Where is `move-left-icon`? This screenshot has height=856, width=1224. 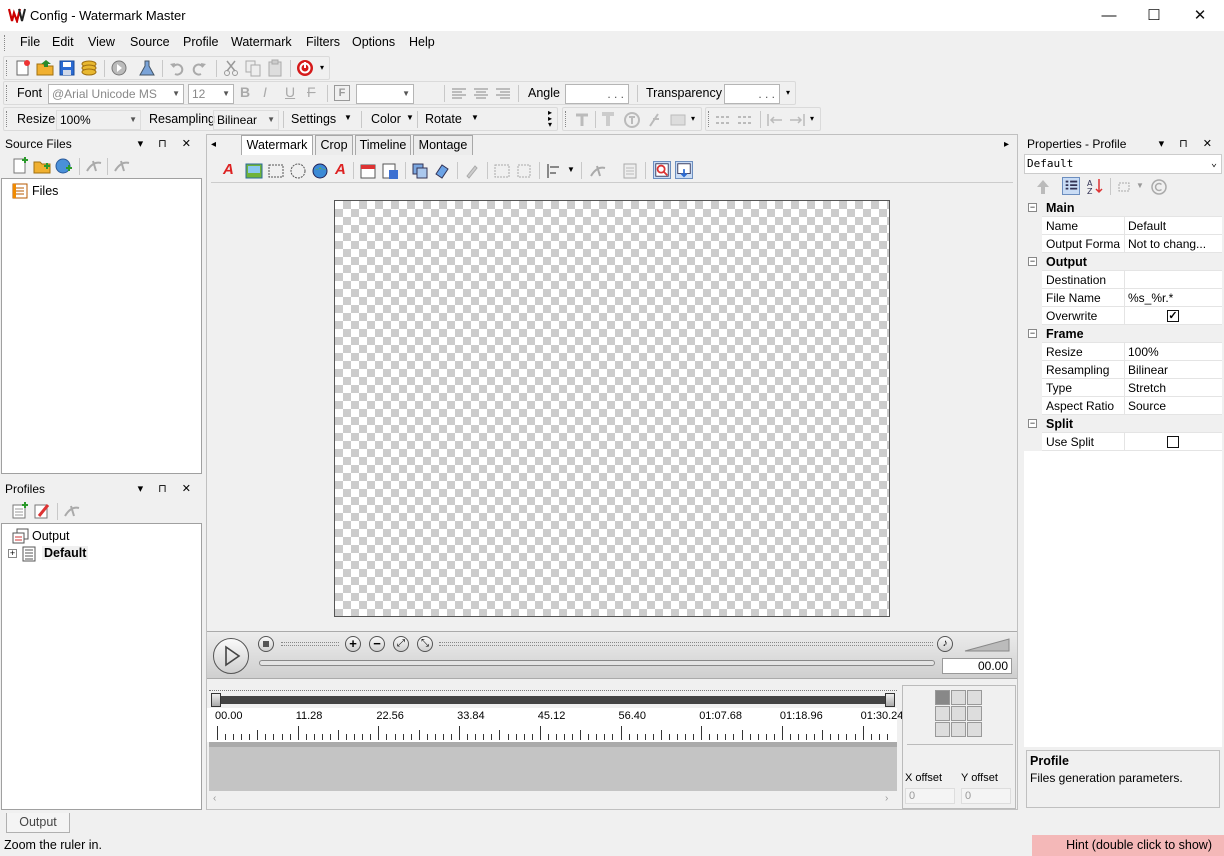 move-left-icon is located at coordinates (775, 120).